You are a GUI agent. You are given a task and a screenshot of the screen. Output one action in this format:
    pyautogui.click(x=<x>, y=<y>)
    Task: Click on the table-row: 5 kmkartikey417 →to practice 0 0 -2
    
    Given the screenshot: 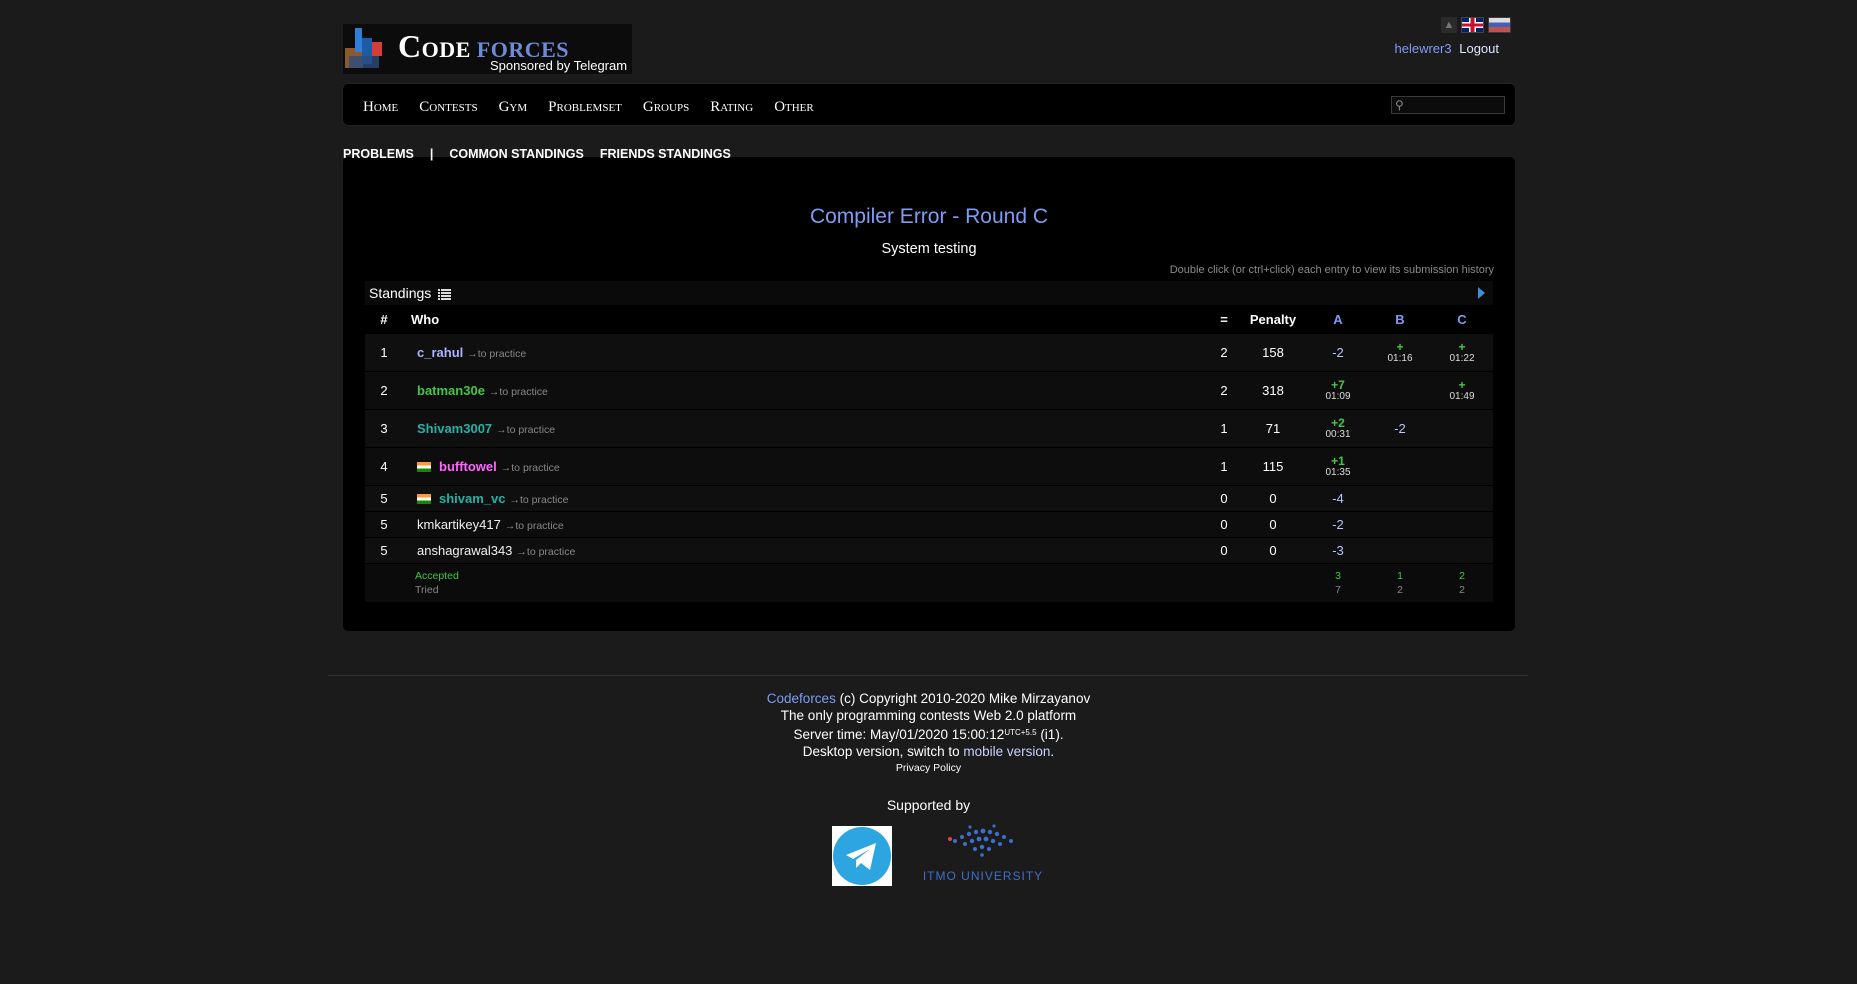 What is the action you would take?
    pyautogui.click(x=929, y=524)
    